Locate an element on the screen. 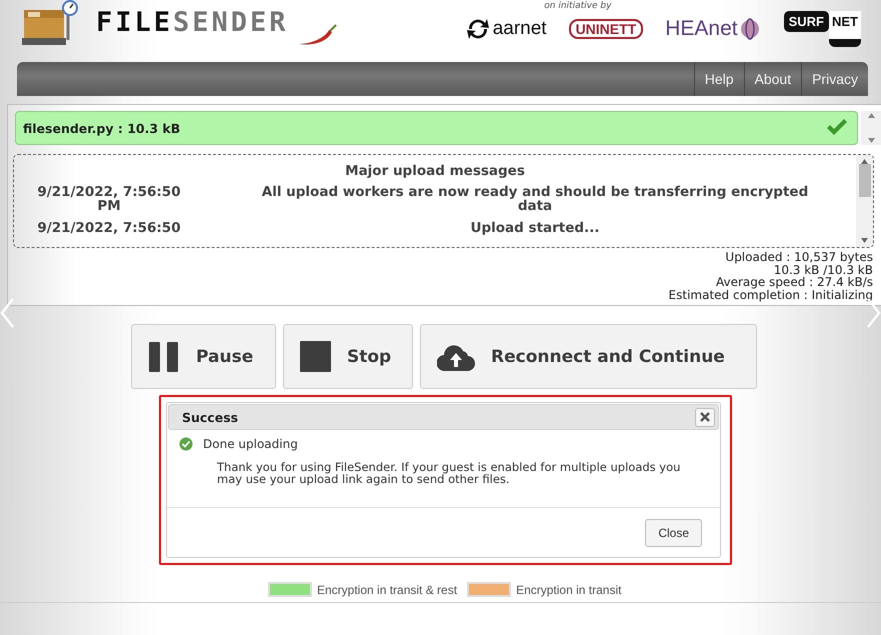  logo-wordmark: FILE SENDER is located at coordinates (192, 22).